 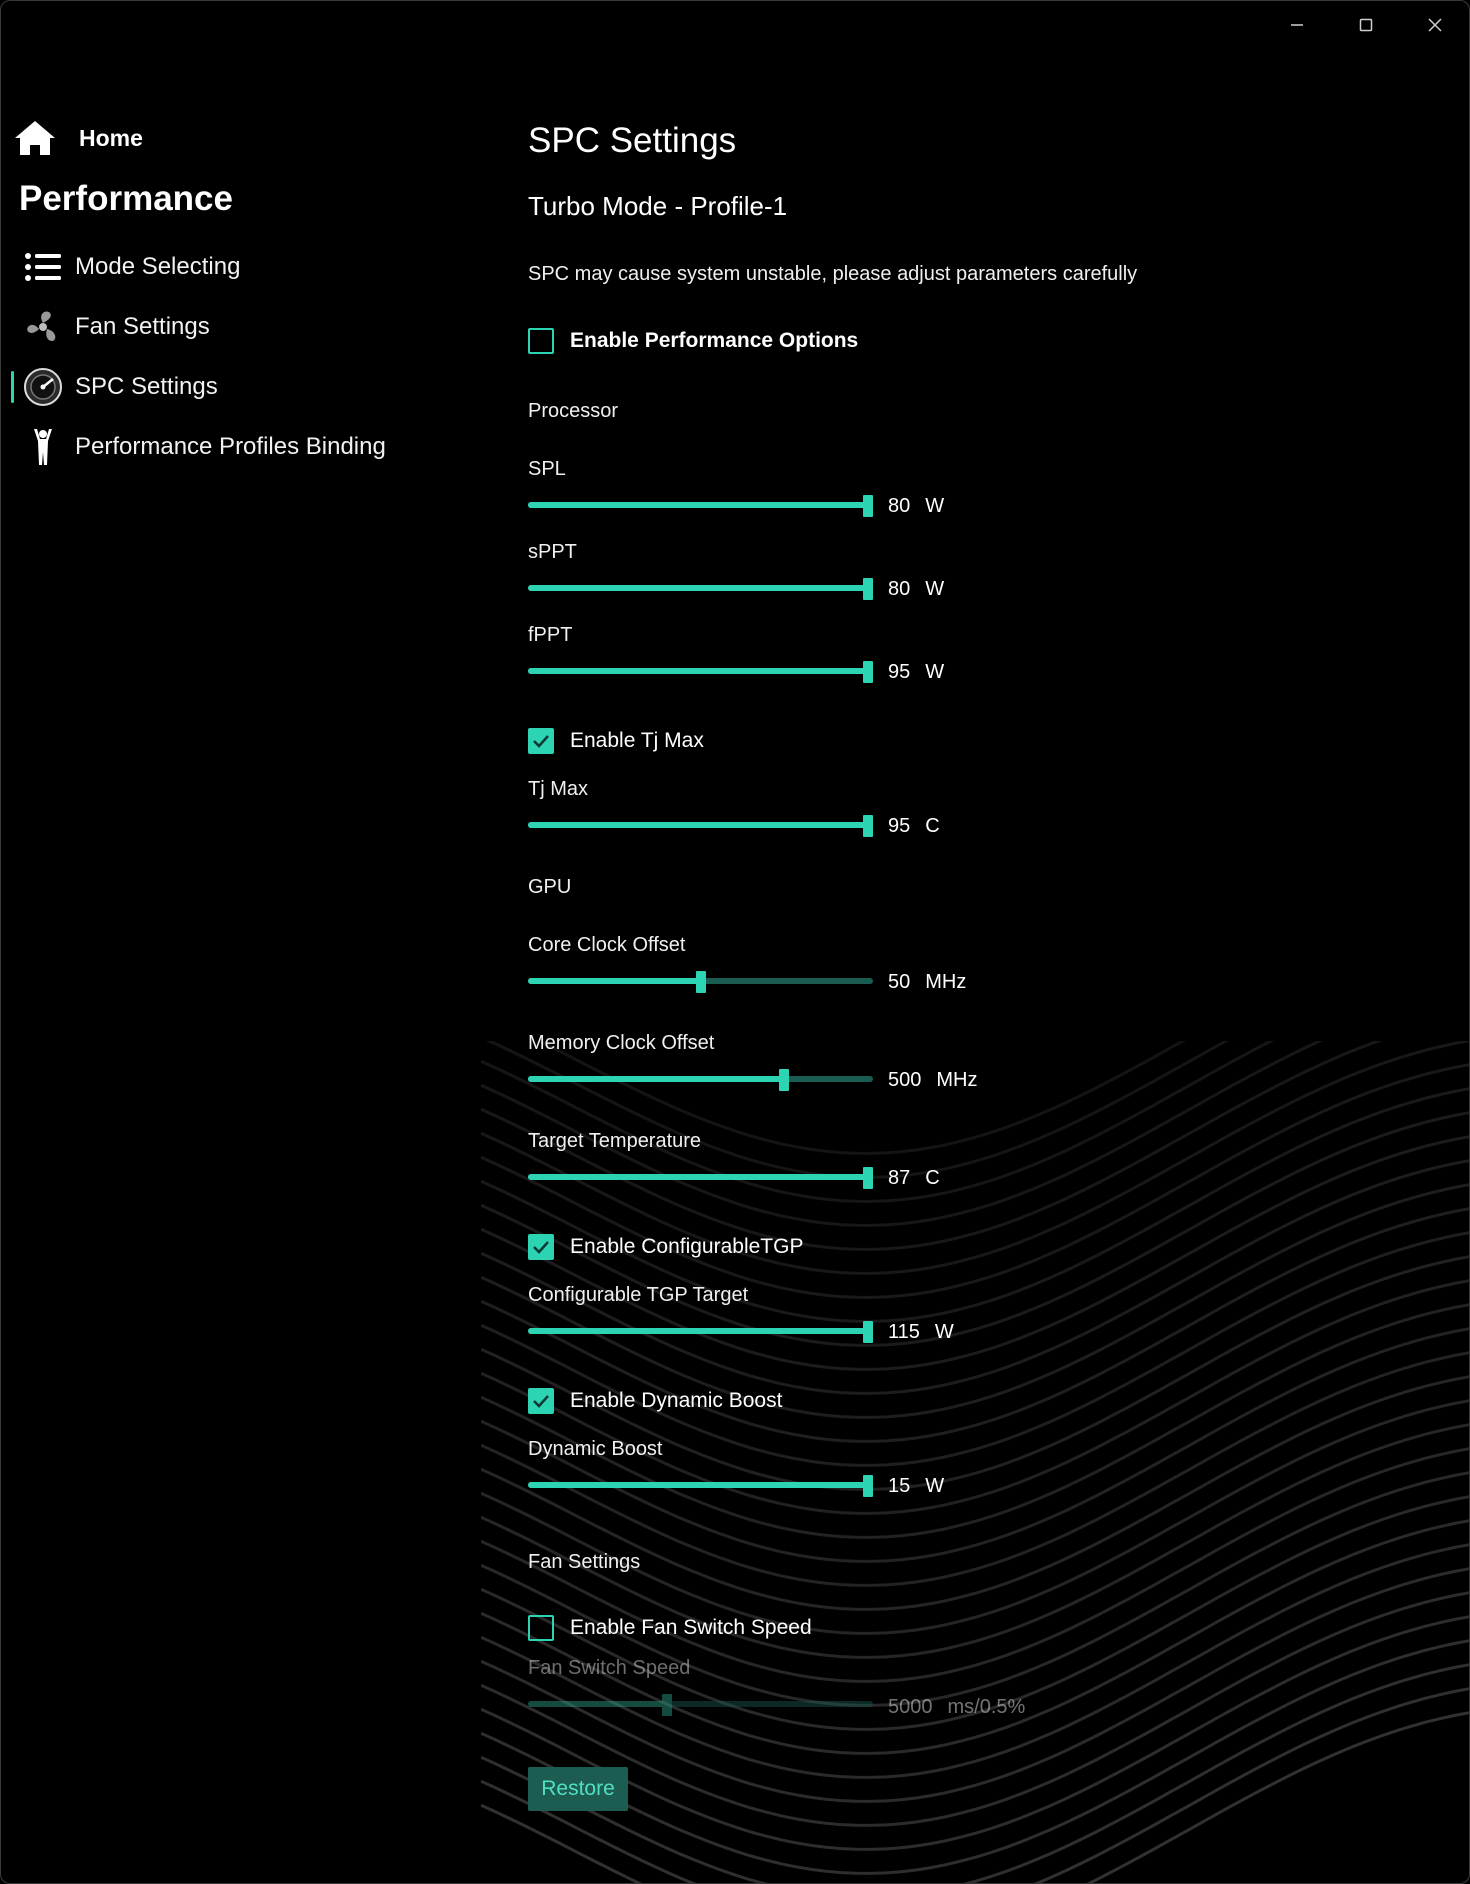 I want to click on enable-dynamic-boost-checkbox, so click(x=541, y=1401).